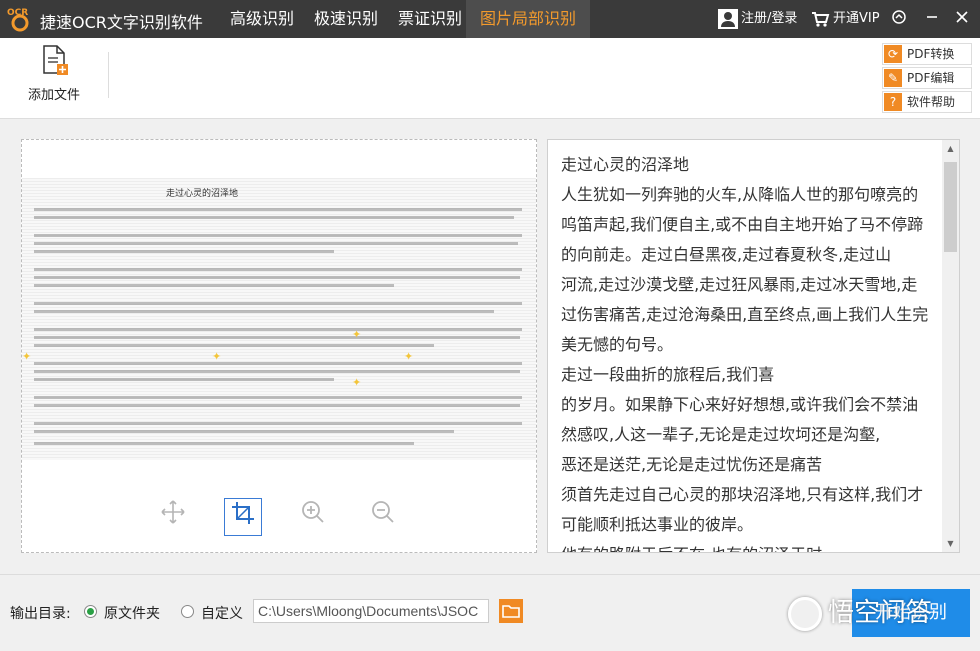  I want to click on vertical-scrollbar: ▲ ▼, so click(950, 346).